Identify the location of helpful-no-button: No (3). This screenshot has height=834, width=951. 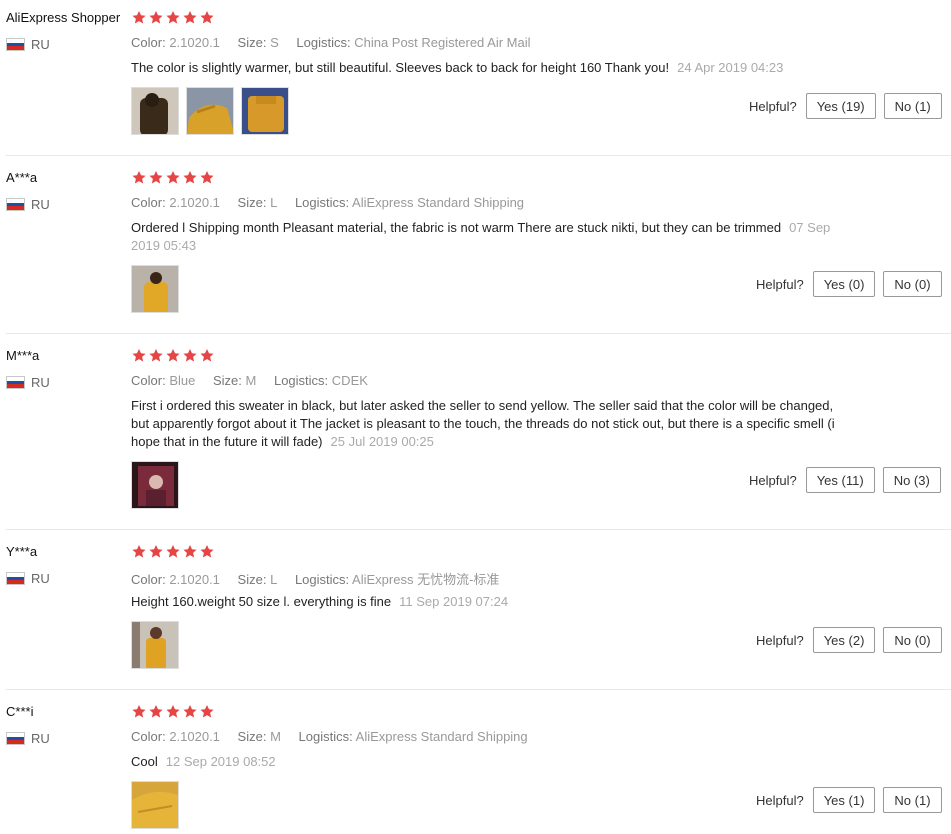
(911, 480).